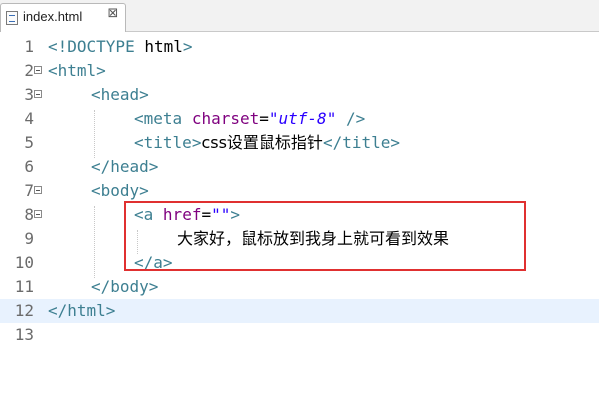 Image resolution: width=599 pixels, height=400 pixels. What do you see at coordinates (29, 94) in the screenshot?
I see `line-number: 3` at bounding box center [29, 94].